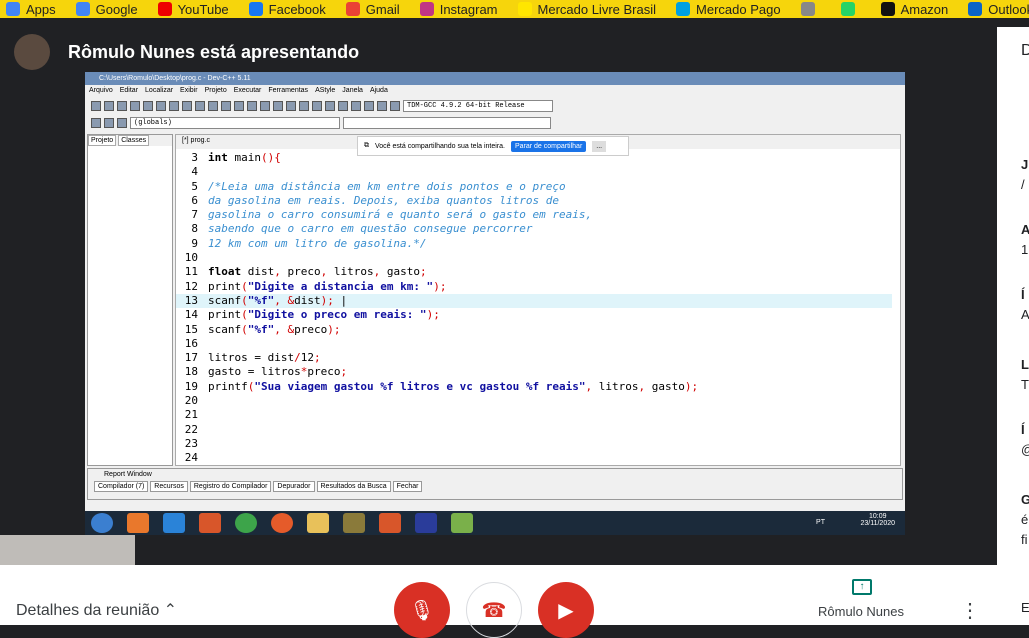  Describe the element at coordinates (534, 287) in the screenshot. I see `code-line: 12 print("Digite a distancia em km: ");` at that location.